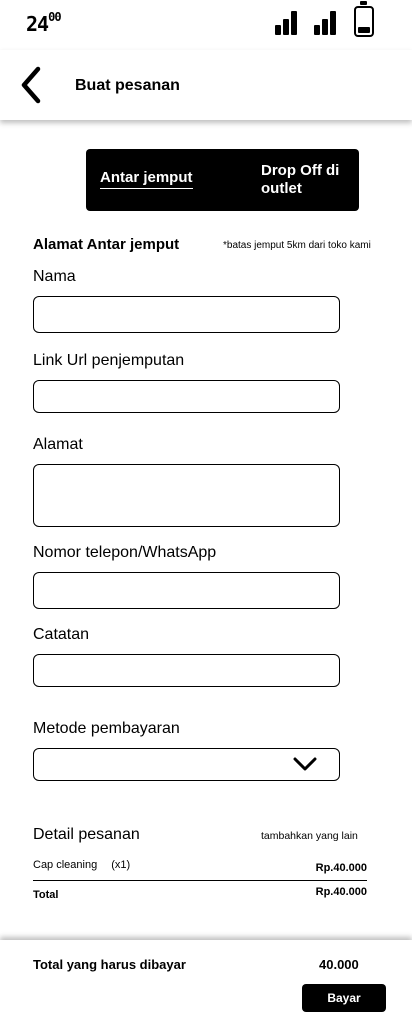 The width and height of the screenshot is (412, 1020). What do you see at coordinates (301, 180) in the screenshot?
I see `tab-drop-off: Drop Off di outlet` at bounding box center [301, 180].